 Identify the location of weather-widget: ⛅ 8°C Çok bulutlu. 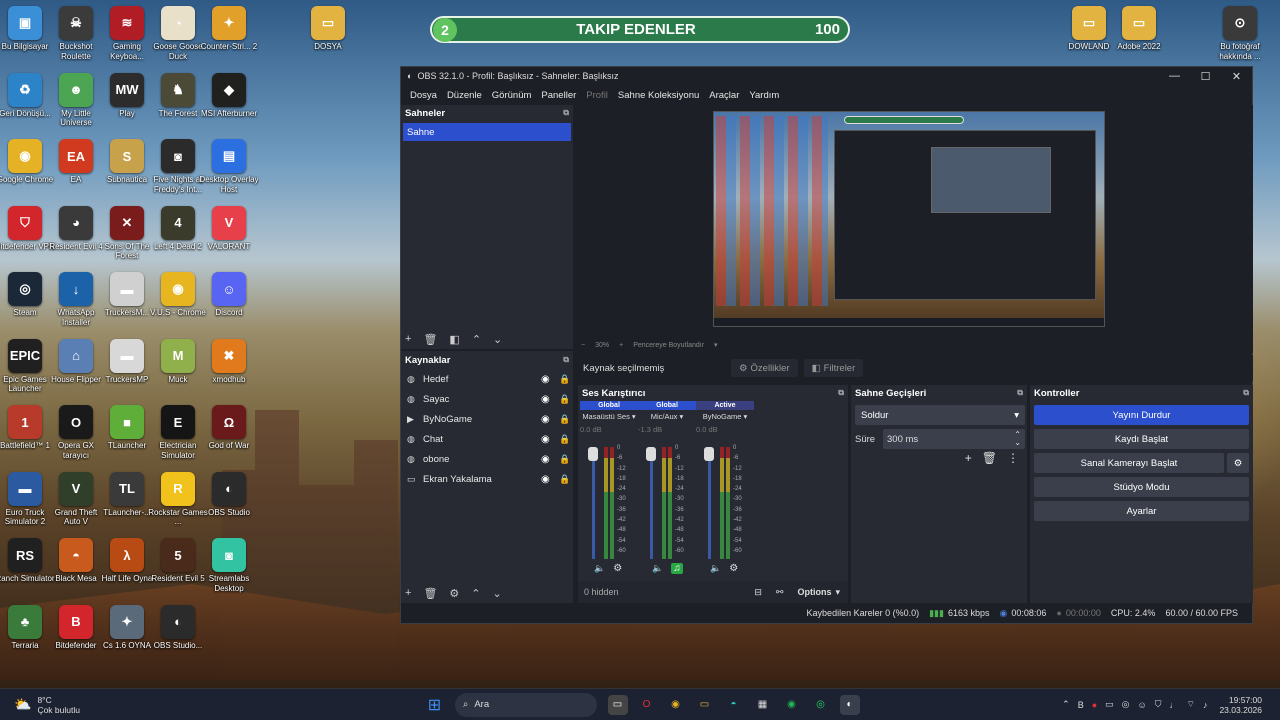
(210, 705).